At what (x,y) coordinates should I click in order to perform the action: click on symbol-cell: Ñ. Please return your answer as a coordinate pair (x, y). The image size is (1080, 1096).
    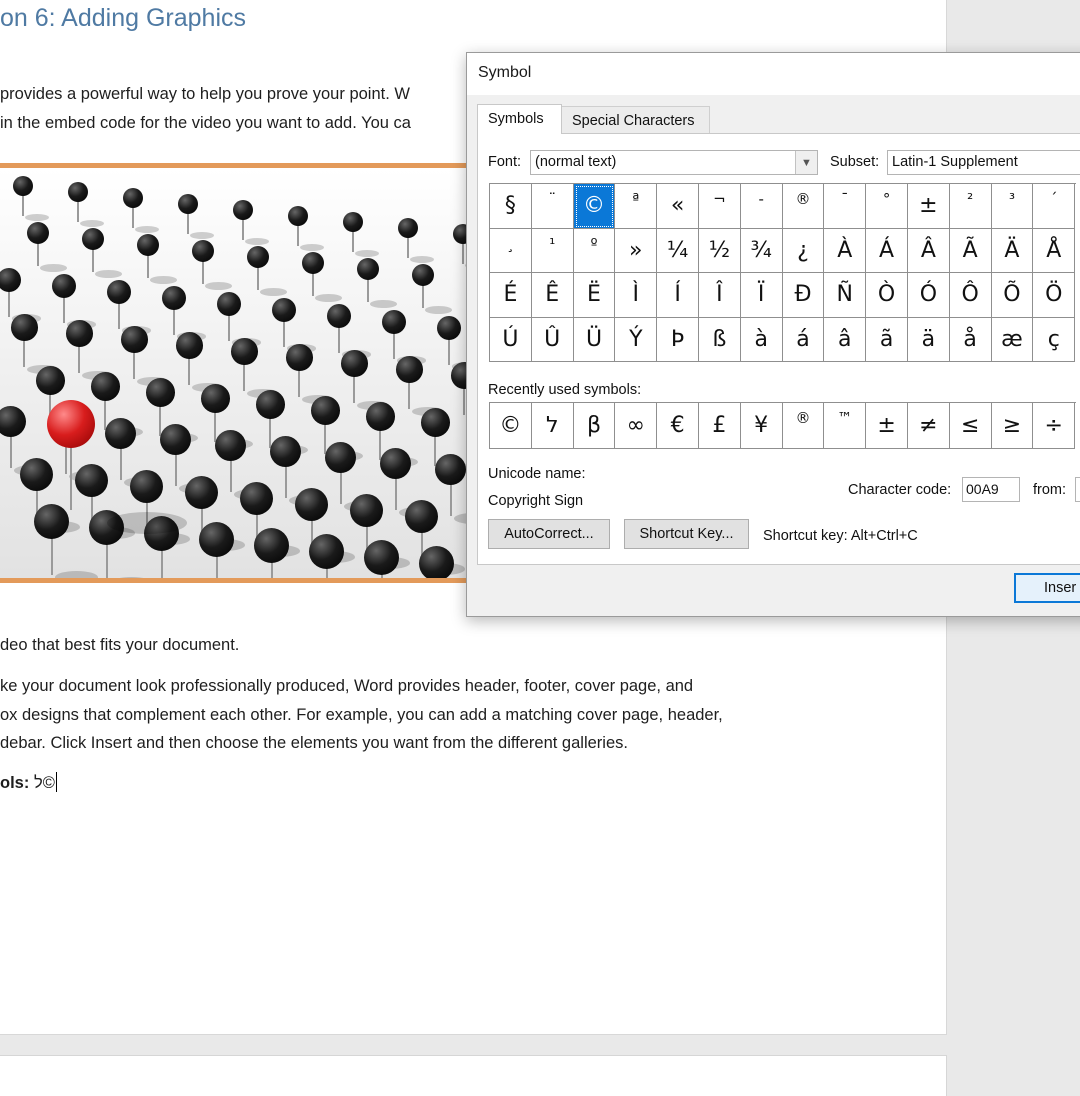
    Looking at the image, I should click on (845, 295).